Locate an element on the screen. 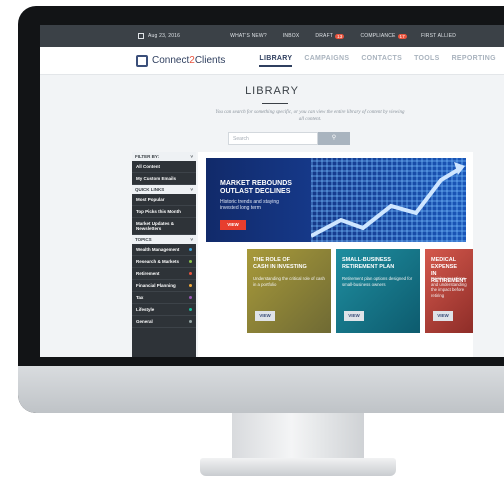 The height and width of the screenshot is (499, 504). monitor-stand-neck is located at coordinates (298, 438).